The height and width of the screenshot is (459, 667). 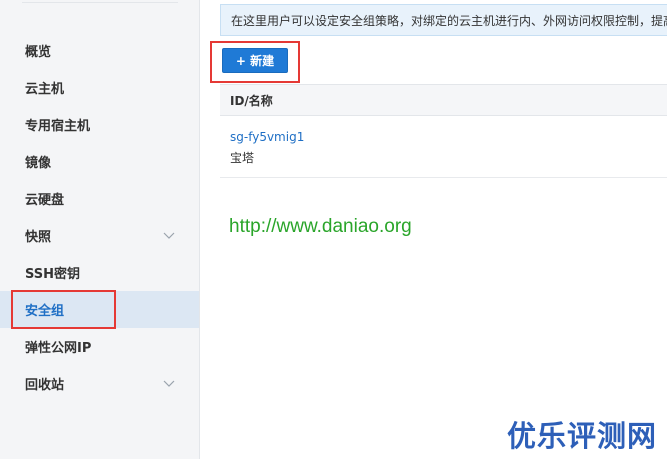 I want to click on sidebar-item-image: 镜像, so click(x=99, y=161).